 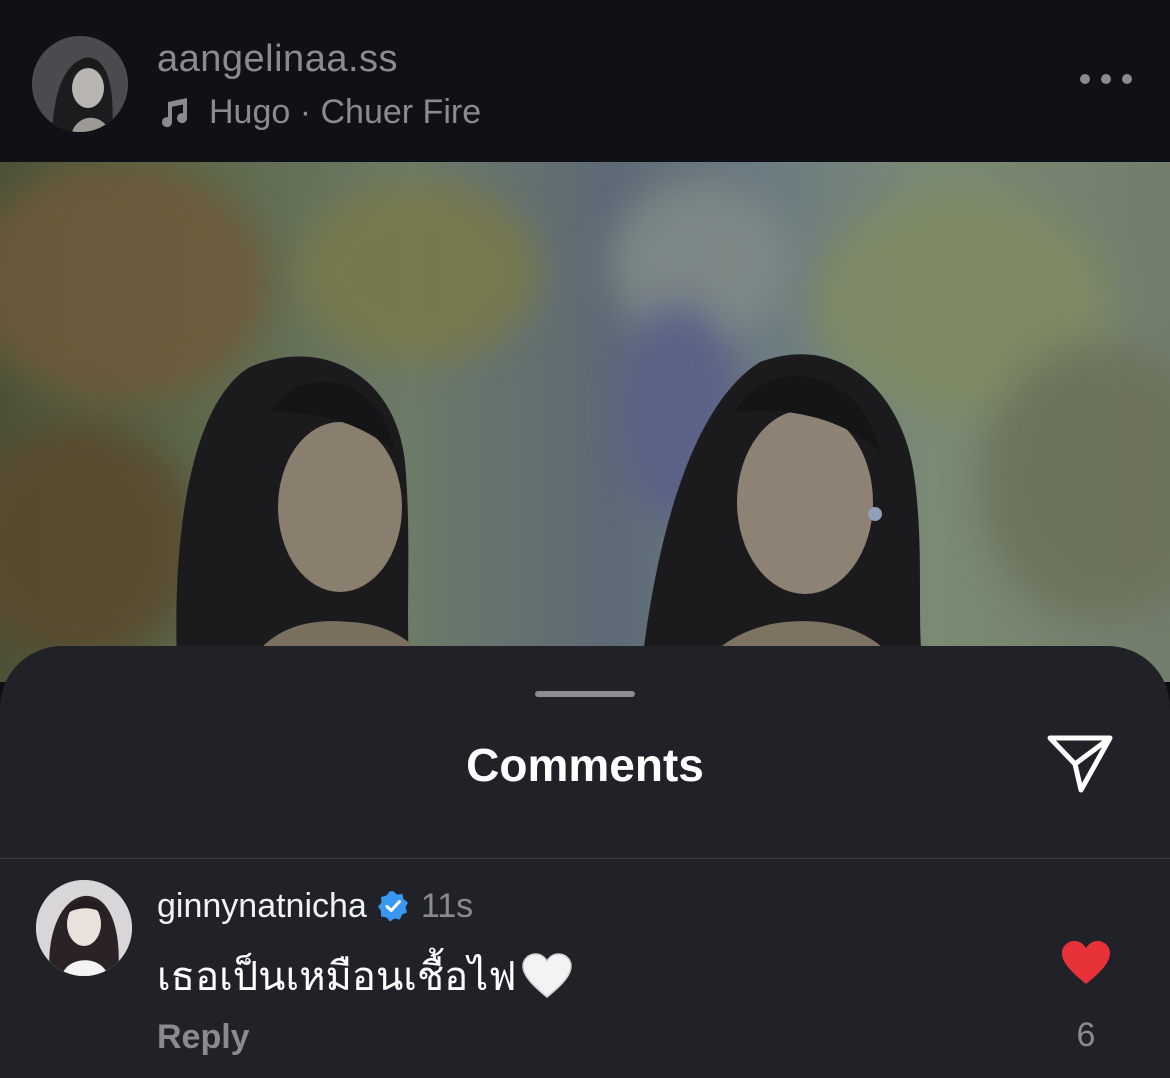 I want to click on music-note-icon, so click(x=175, y=113).